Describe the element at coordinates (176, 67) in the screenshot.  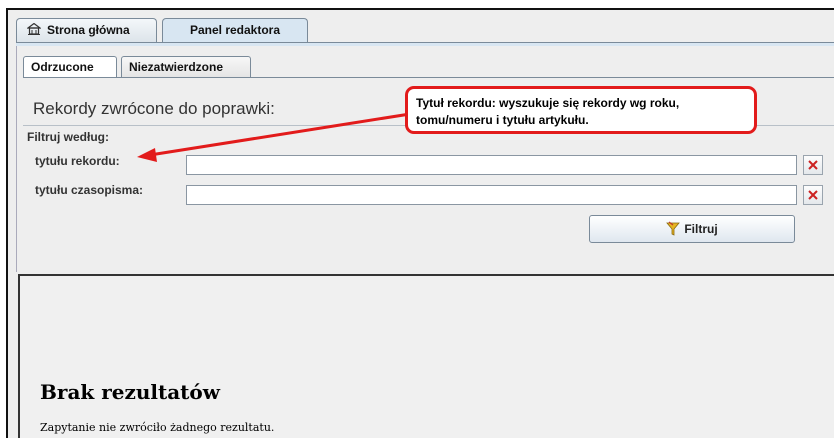
I see `subtab-unapproved-label: Niezatwierdzone` at that location.